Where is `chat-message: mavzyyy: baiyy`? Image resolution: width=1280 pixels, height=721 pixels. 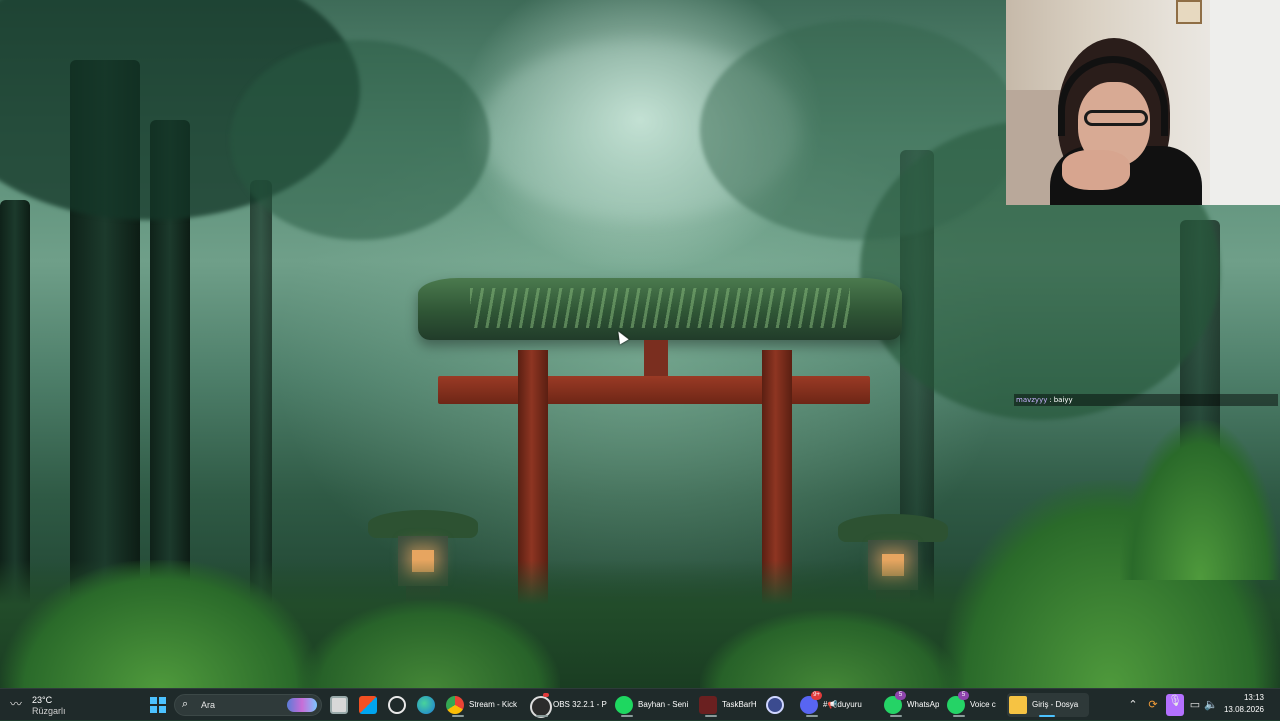 chat-message: mavzyyy: baiyy is located at coordinates (1146, 400).